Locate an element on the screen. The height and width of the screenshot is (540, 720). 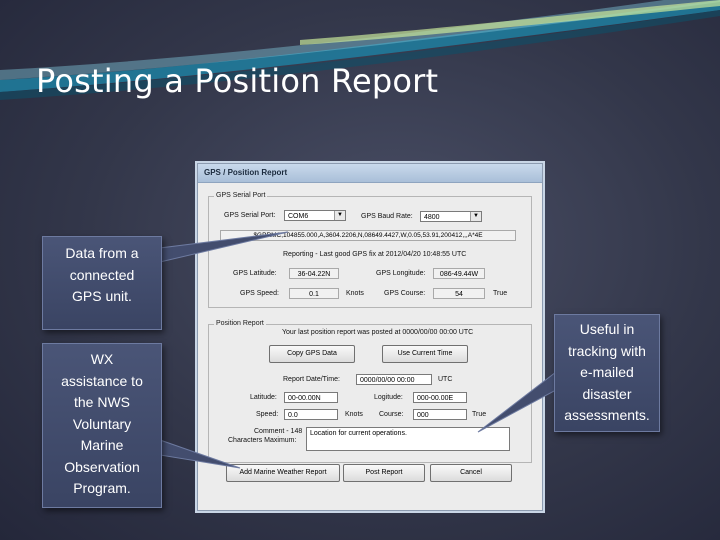
email-callout-line: assessments. is located at coordinates (607, 415).